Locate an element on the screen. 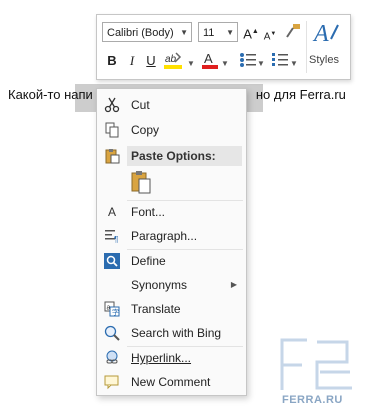 Image resolution: width=368 pixels, height=414 pixels. svg-text: ab is located at coordinates (171, 59).